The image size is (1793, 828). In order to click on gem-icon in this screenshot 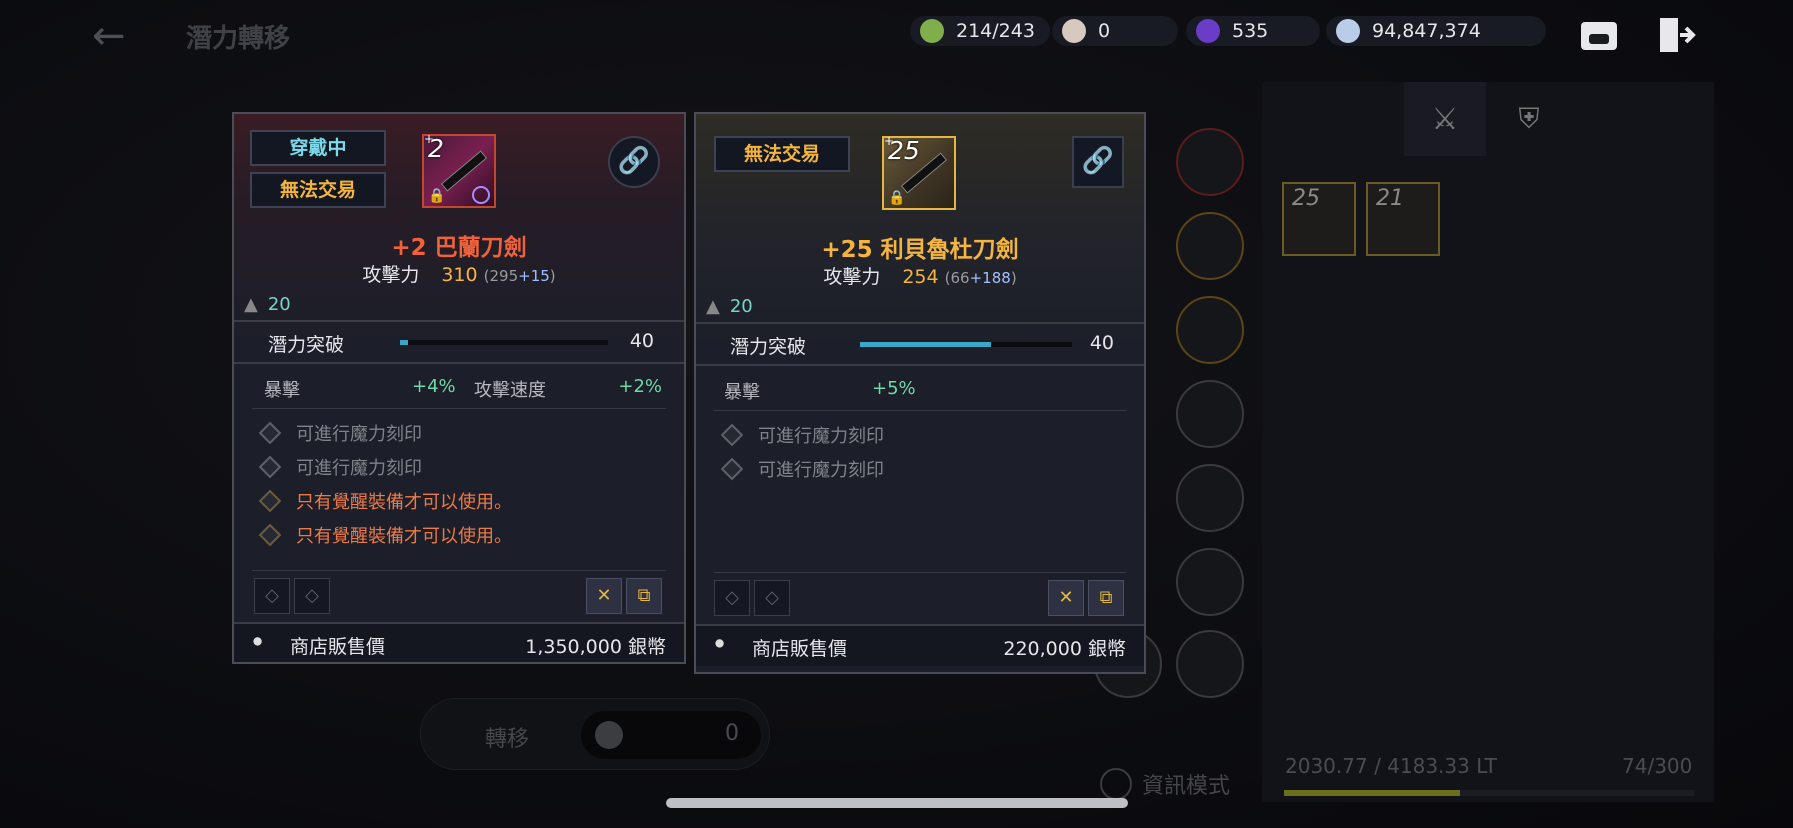, I will do `click(481, 195)`.